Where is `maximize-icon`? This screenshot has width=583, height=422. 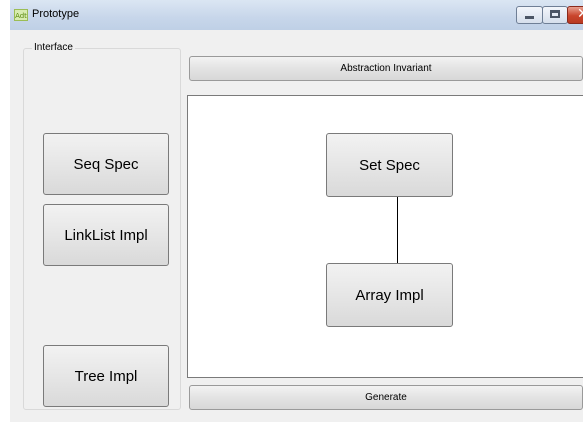
maximize-icon is located at coordinates (555, 14).